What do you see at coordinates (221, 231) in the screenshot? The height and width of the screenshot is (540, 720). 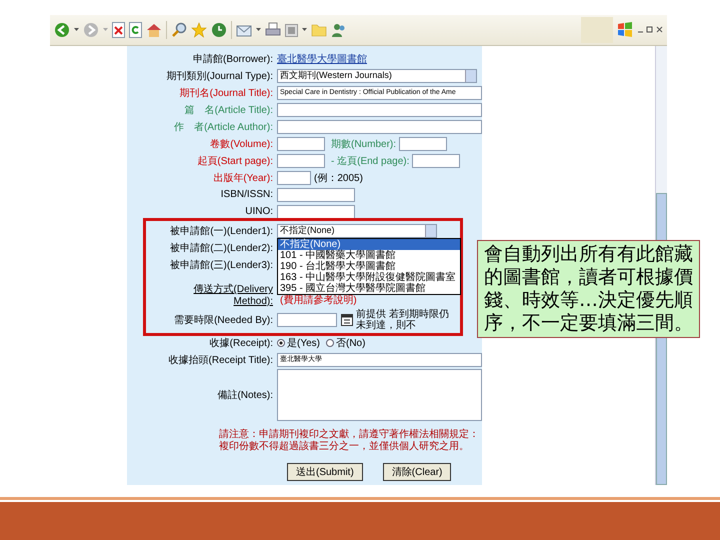 I see `field-label: 被申請館(一)(Lender1):` at bounding box center [221, 231].